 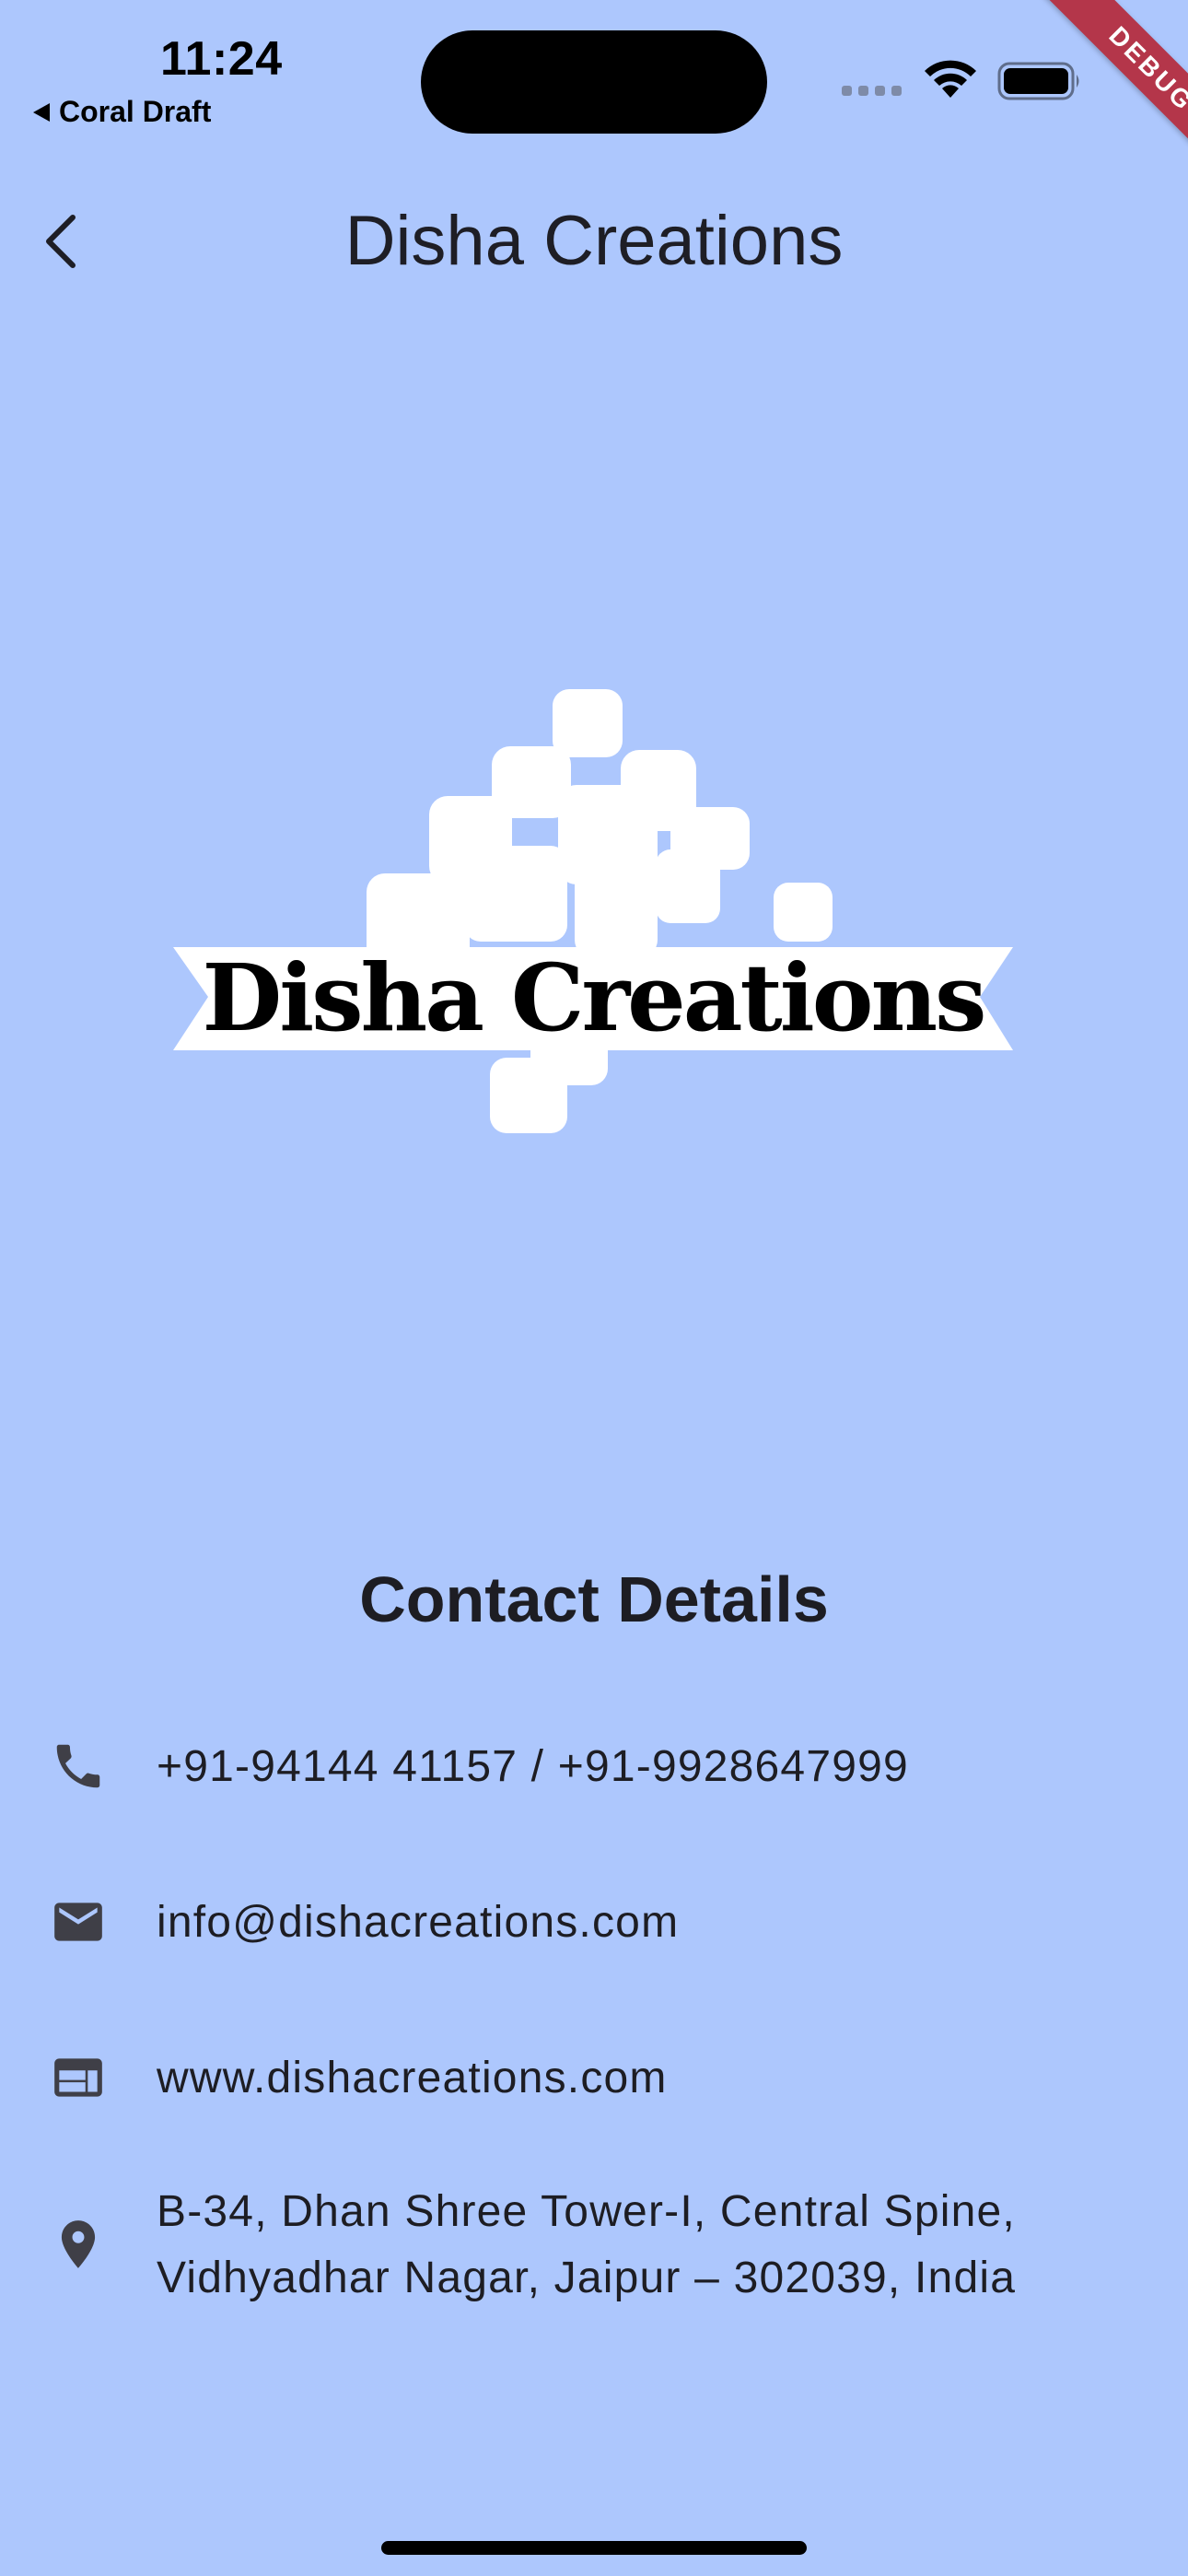 What do you see at coordinates (78, 1922) in the screenshot?
I see `mail-icon` at bounding box center [78, 1922].